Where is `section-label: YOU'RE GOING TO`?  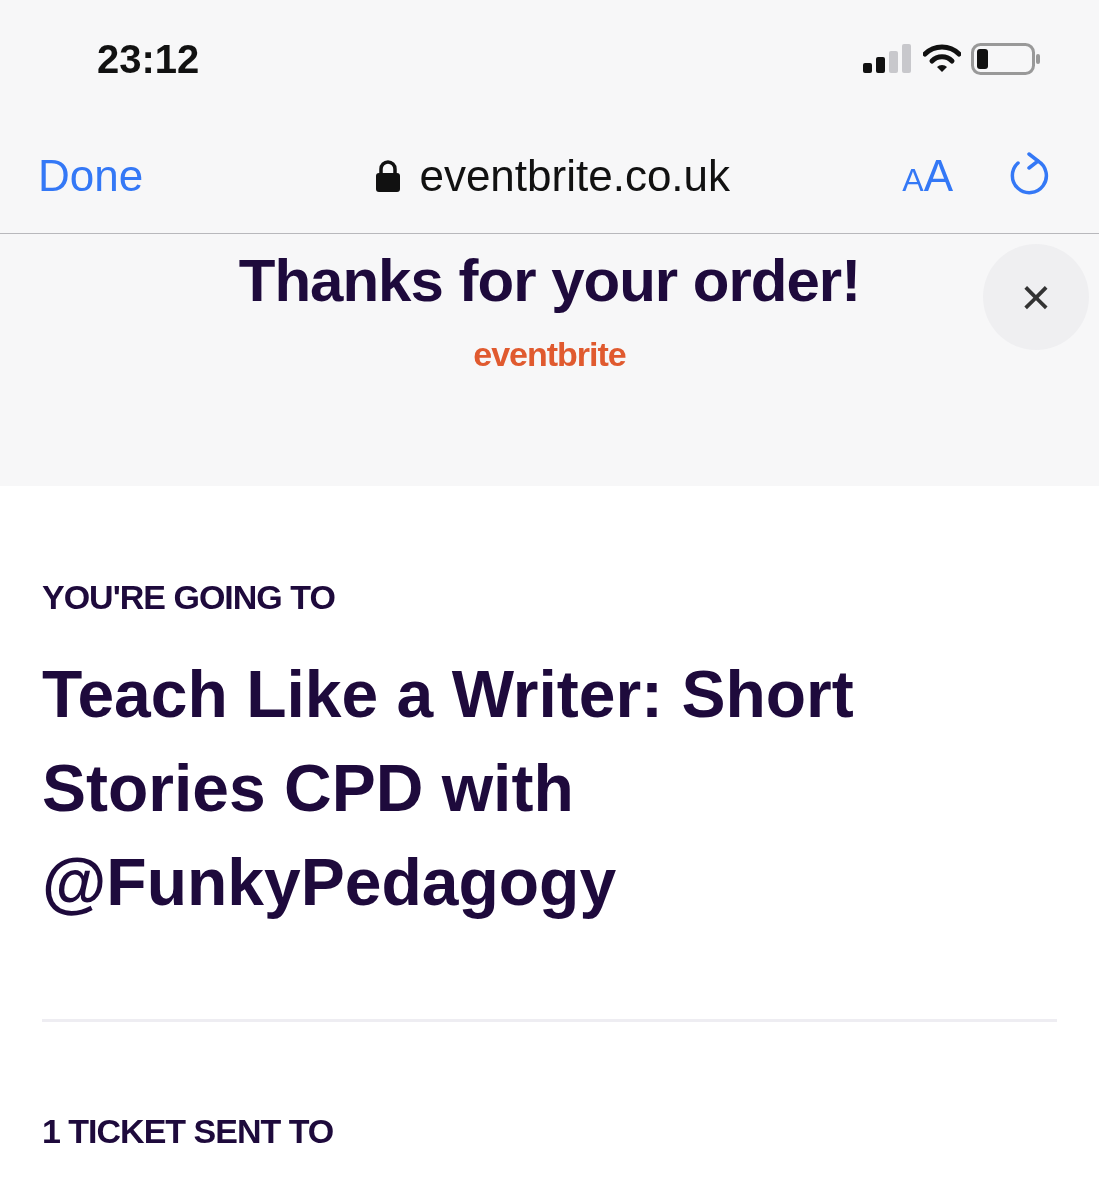
section-label: YOU'RE GOING TO is located at coordinates (189, 597).